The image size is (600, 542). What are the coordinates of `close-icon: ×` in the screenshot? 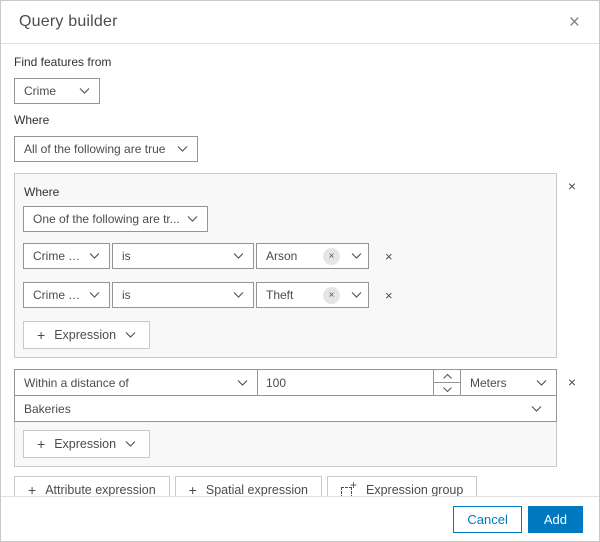 It's located at (574, 22).